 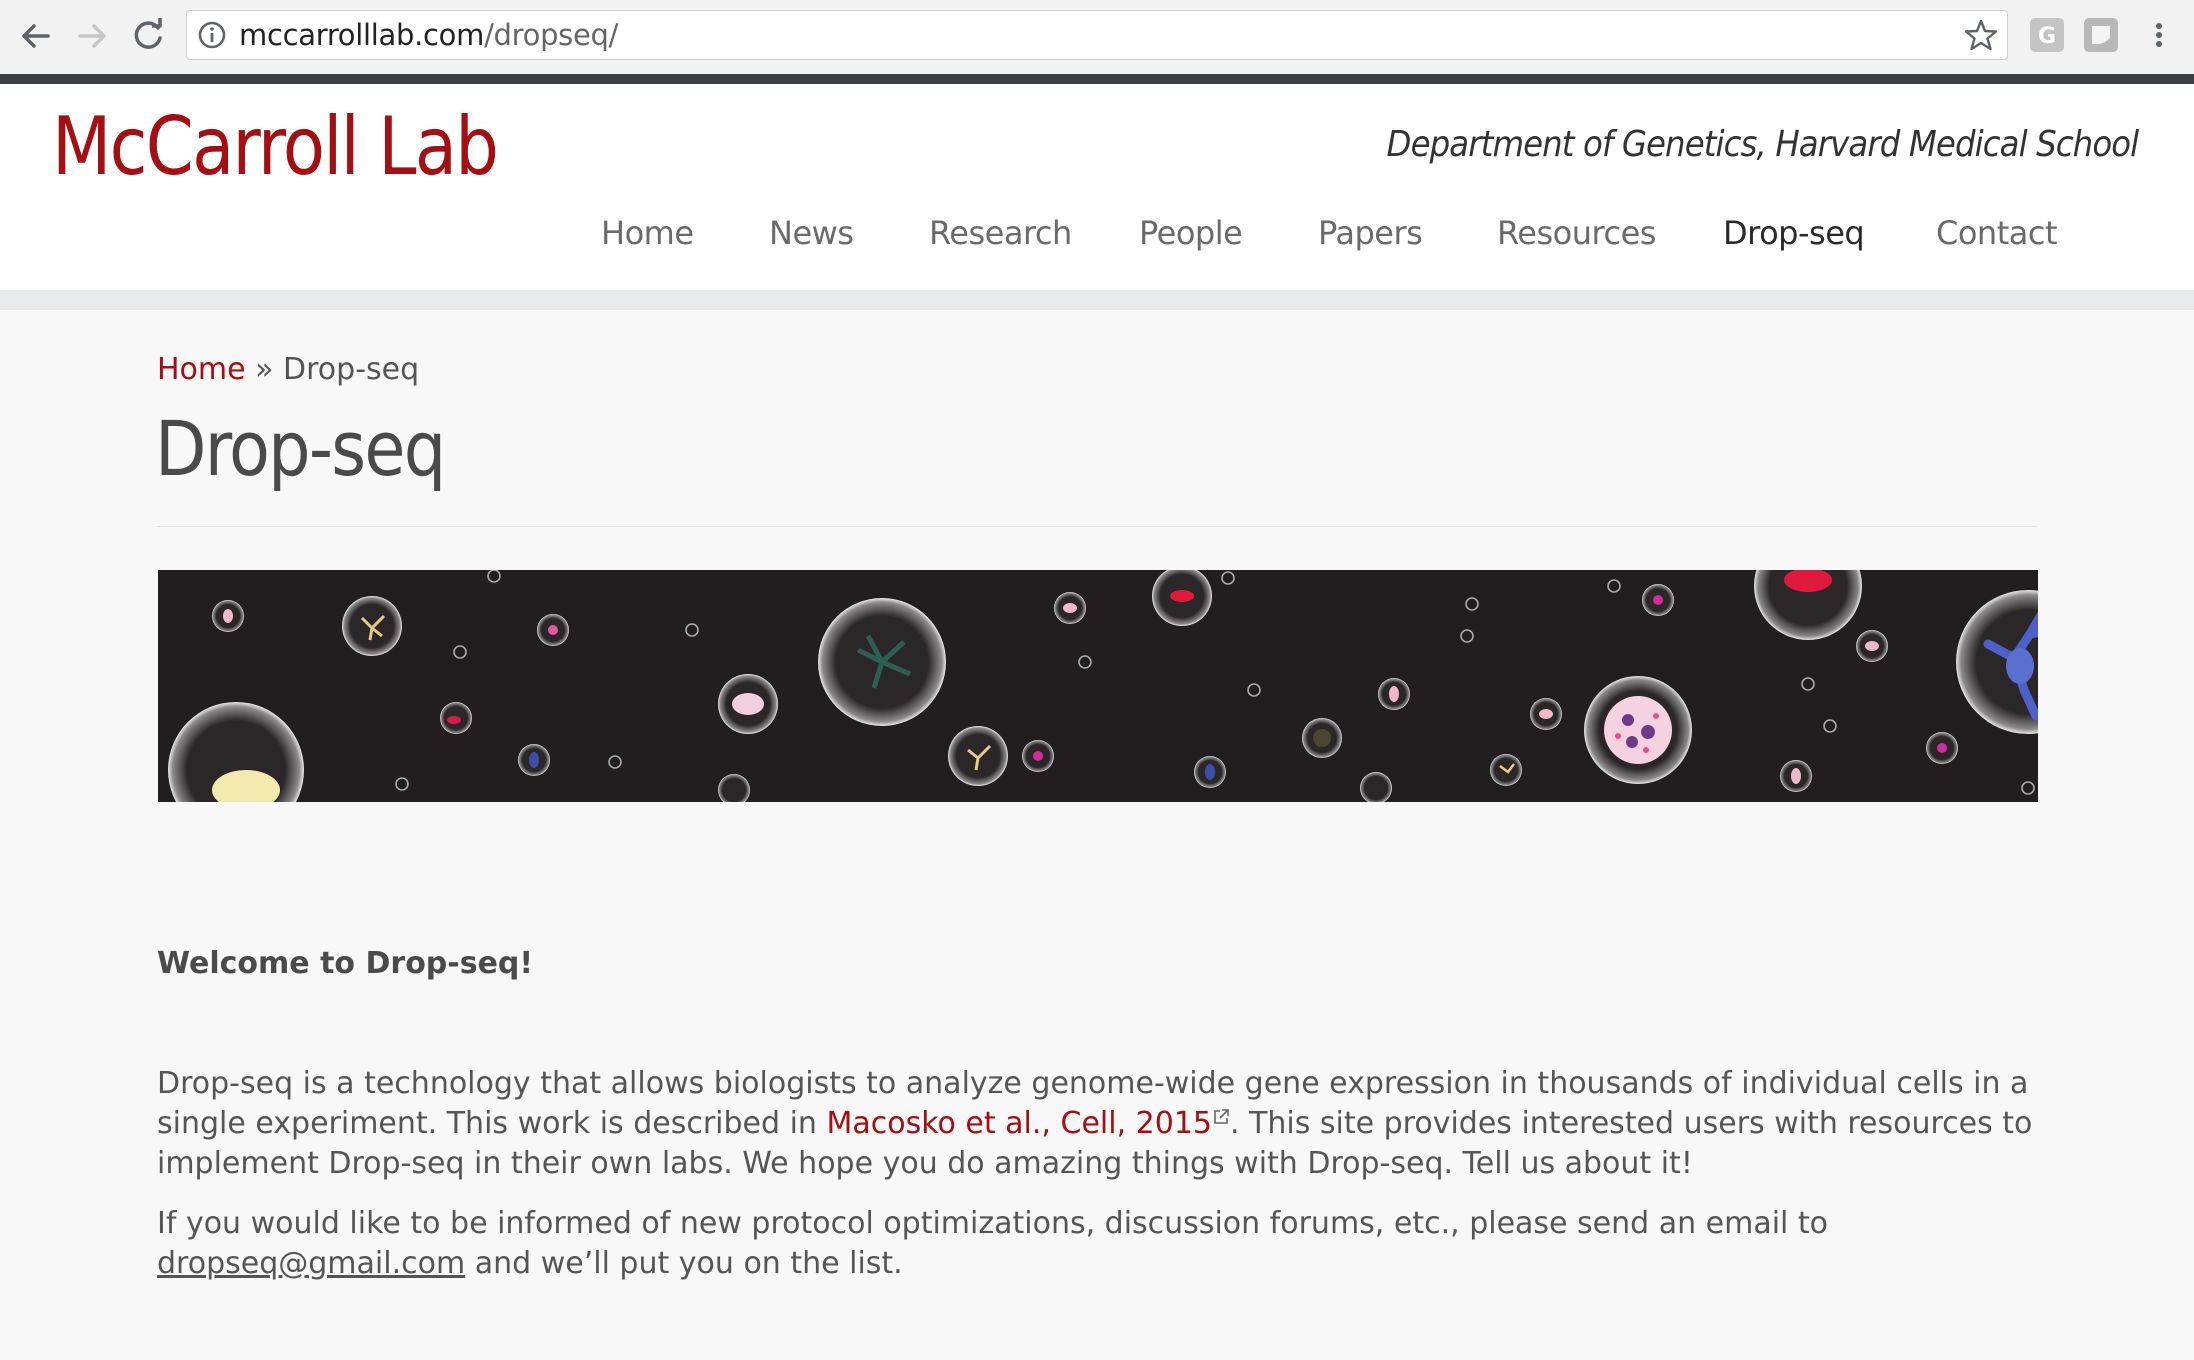 I want to click on site-logo: McCarroll Lab, so click(x=275, y=146).